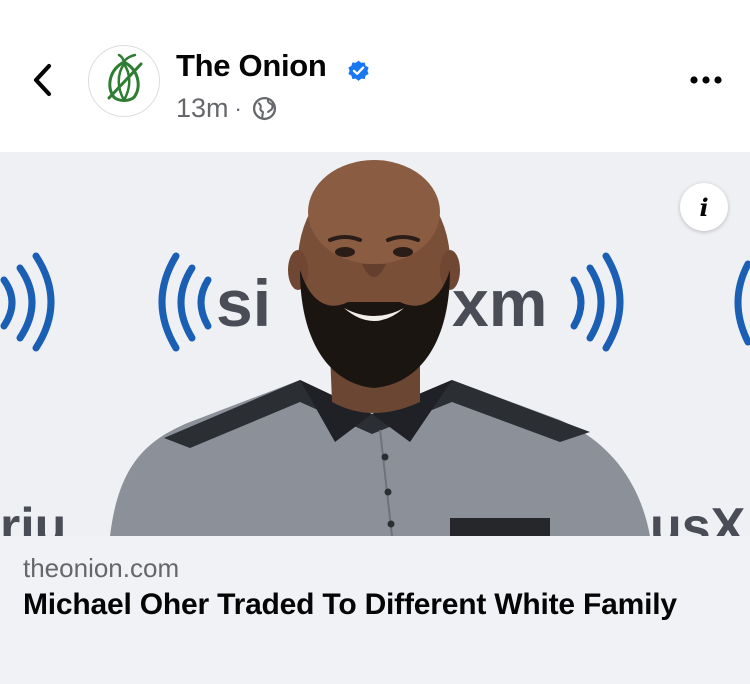  Describe the element at coordinates (243, 303) in the screenshot. I see `backdrop-logo-left: si` at that location.